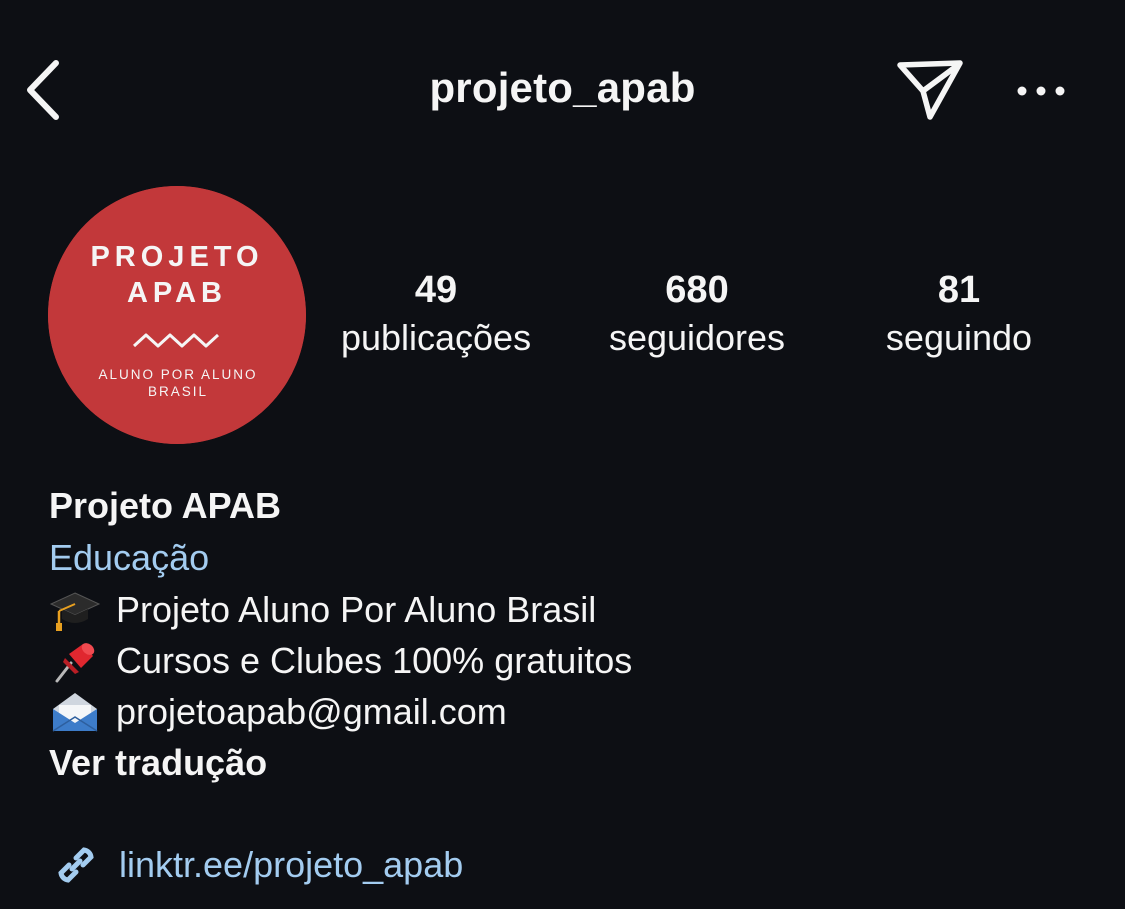  I want to click on posts-label: publicações, so click(436, 337).